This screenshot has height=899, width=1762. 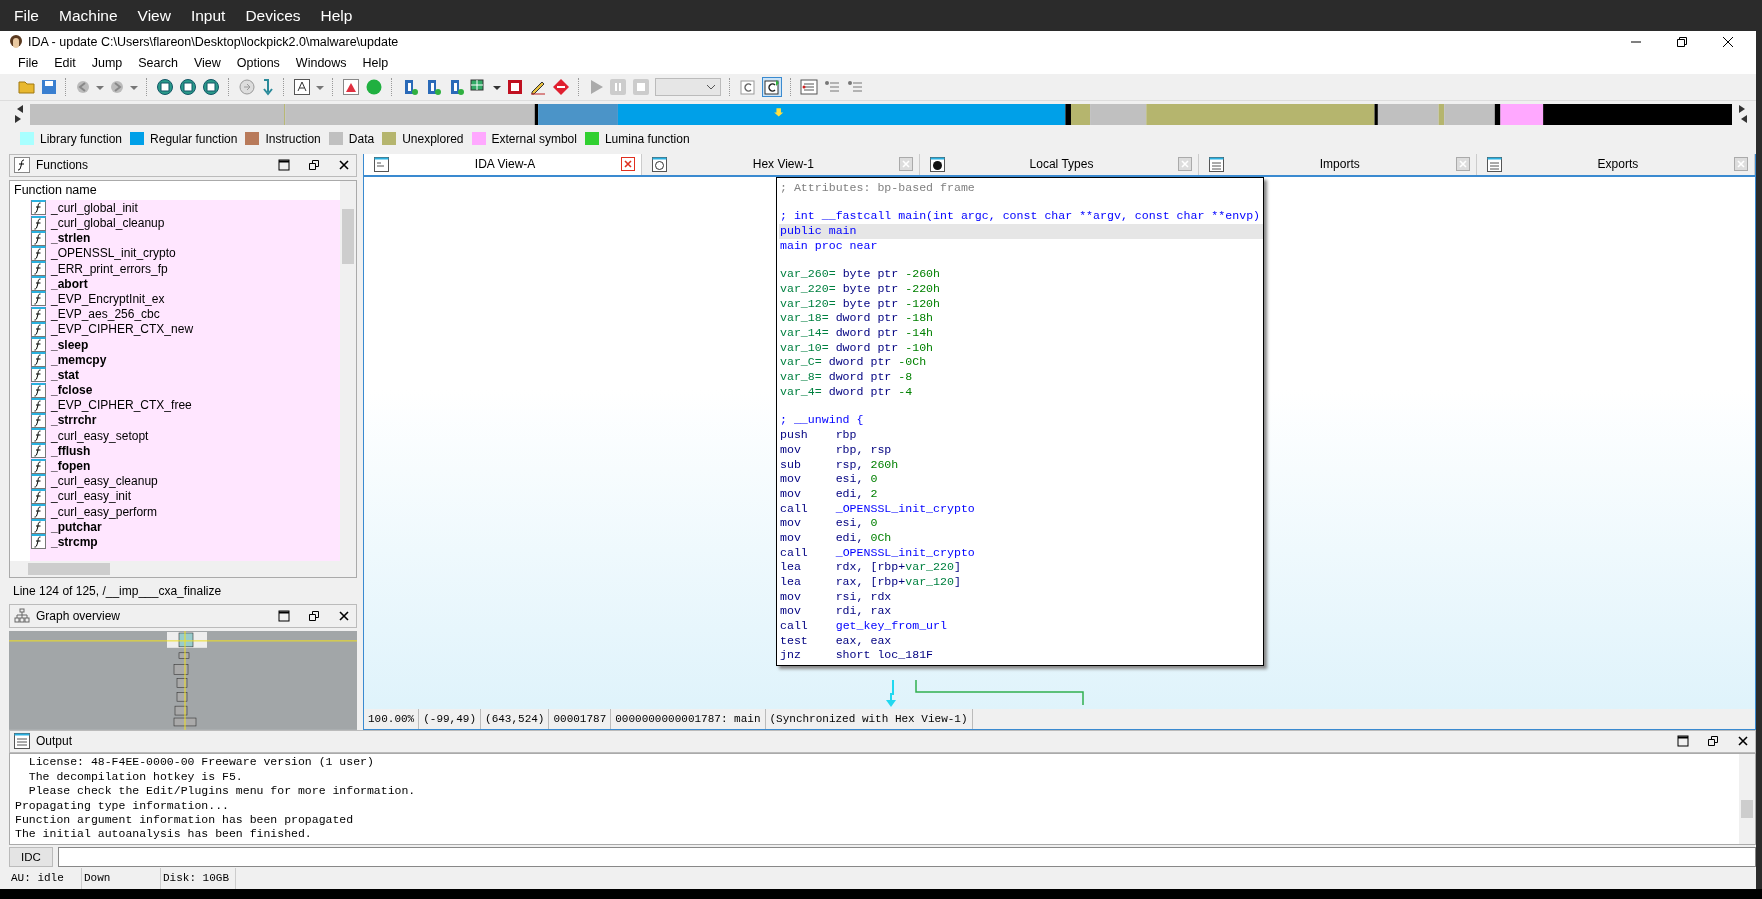 I want to click on function-name: _strcmp, so click(x=74, y=542).